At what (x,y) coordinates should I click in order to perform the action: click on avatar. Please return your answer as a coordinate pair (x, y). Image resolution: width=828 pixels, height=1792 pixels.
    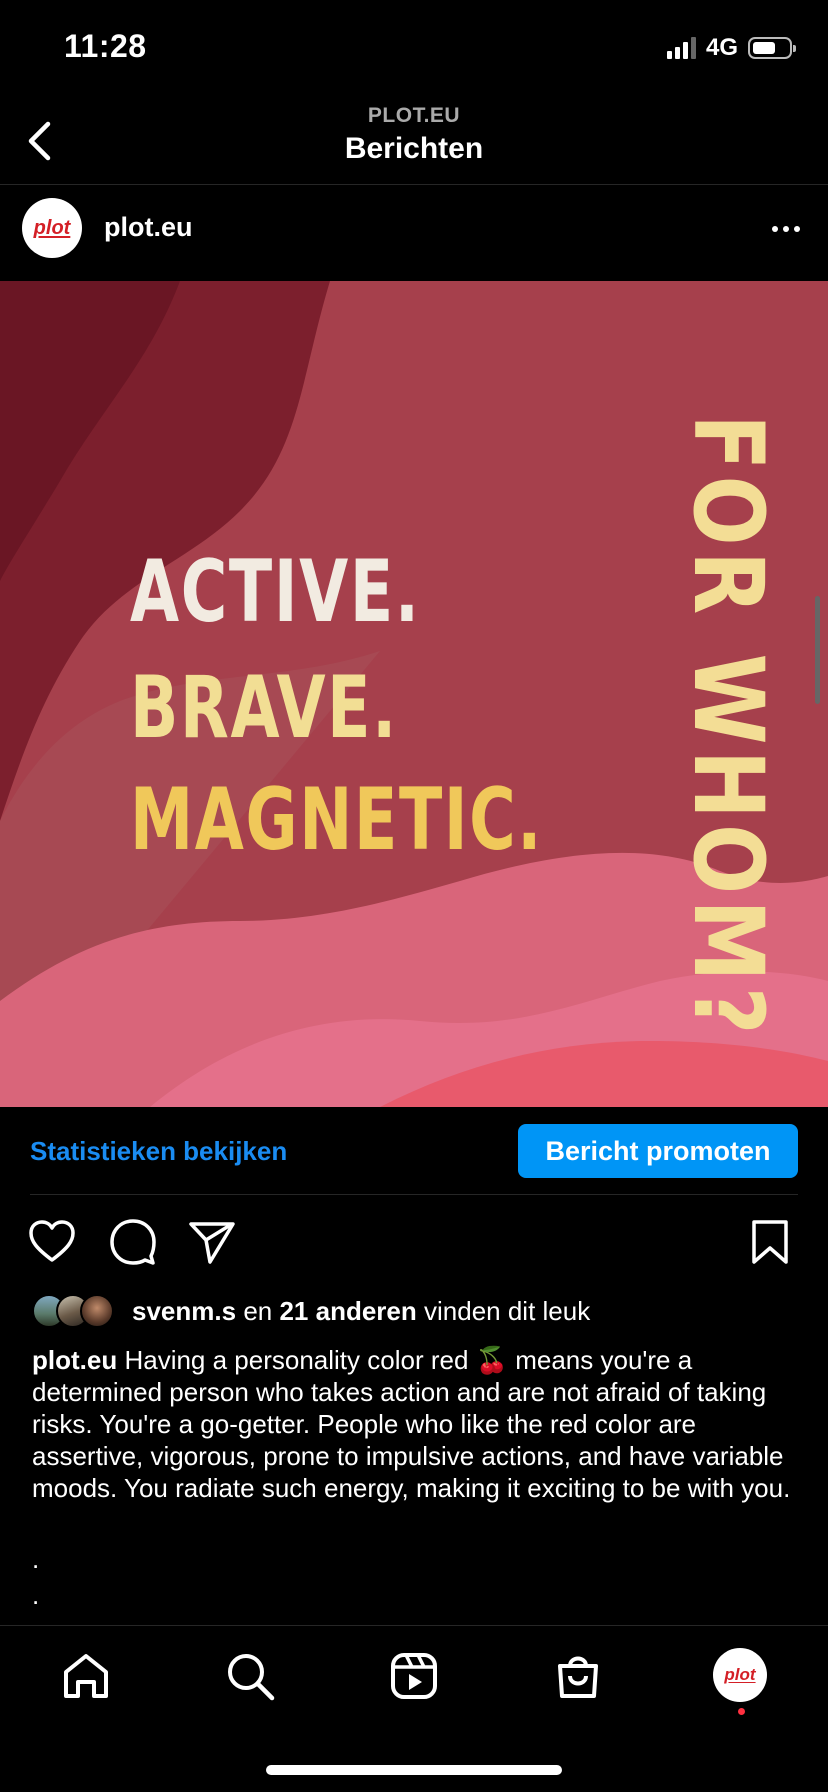
    Looking at the image, I should click on (97, 1311).